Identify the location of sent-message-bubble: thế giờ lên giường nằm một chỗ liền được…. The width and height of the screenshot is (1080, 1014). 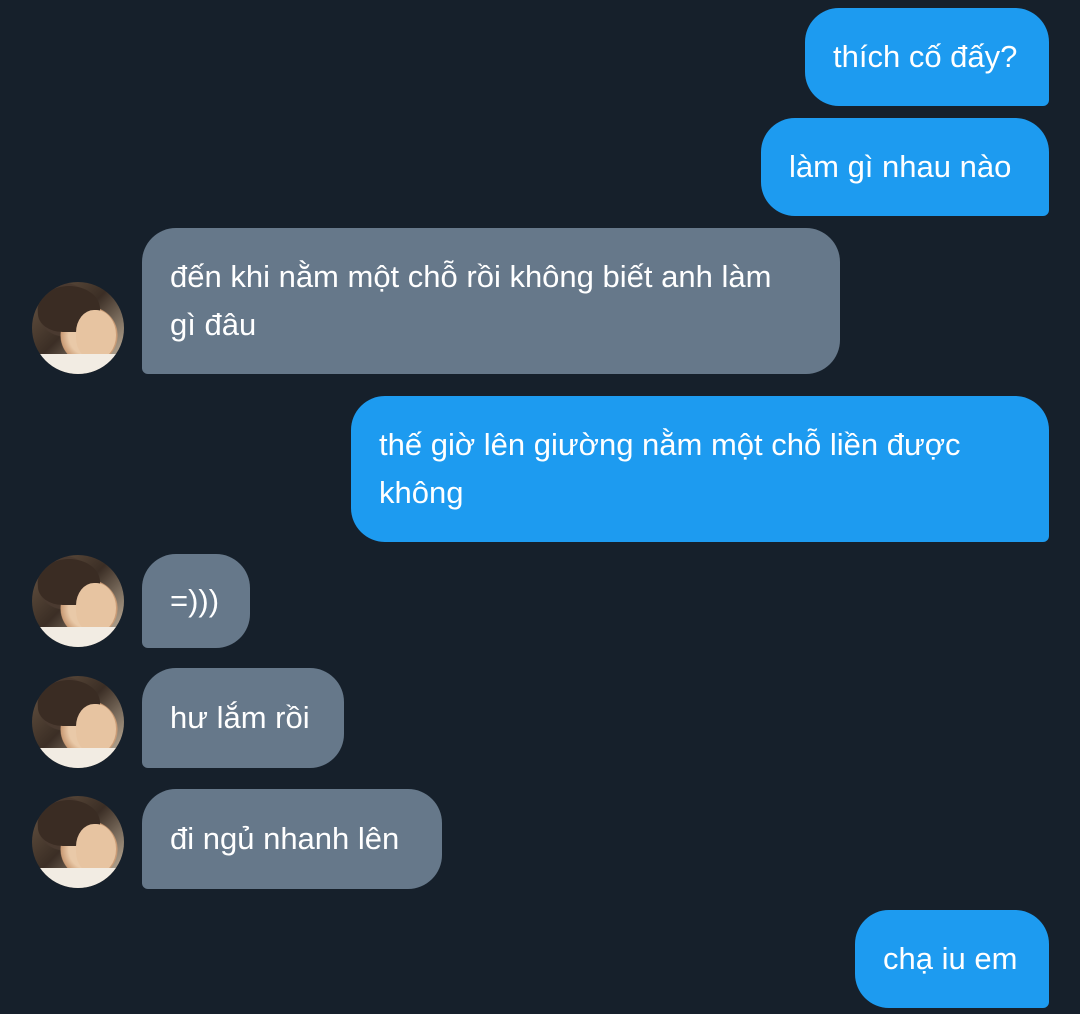
(700, 469).